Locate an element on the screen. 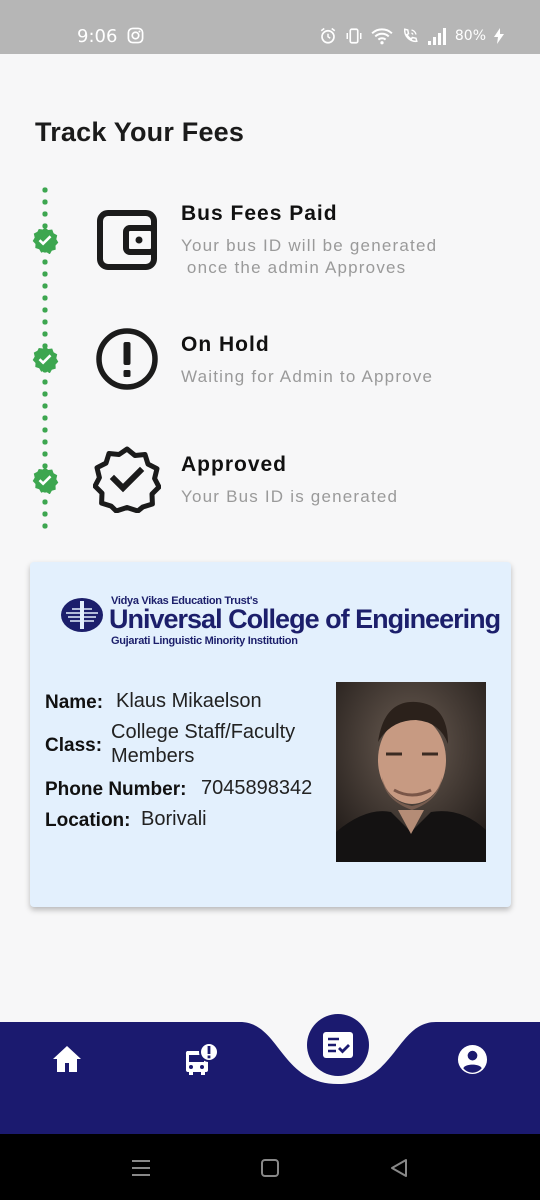  class-label: Class: is located at coordinates (74, 745).